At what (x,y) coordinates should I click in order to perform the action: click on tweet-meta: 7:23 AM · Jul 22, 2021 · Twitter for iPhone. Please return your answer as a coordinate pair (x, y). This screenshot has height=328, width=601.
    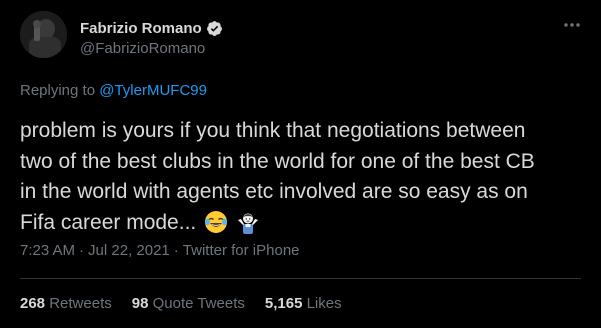
    Looking at the image, I should click on (160, 250).